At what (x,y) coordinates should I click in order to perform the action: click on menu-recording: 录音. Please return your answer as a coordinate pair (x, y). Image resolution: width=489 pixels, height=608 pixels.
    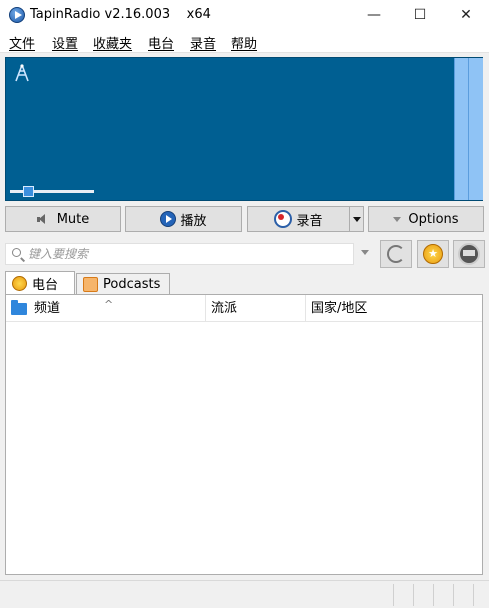
    Looking at the image, I should click on (203, 42).